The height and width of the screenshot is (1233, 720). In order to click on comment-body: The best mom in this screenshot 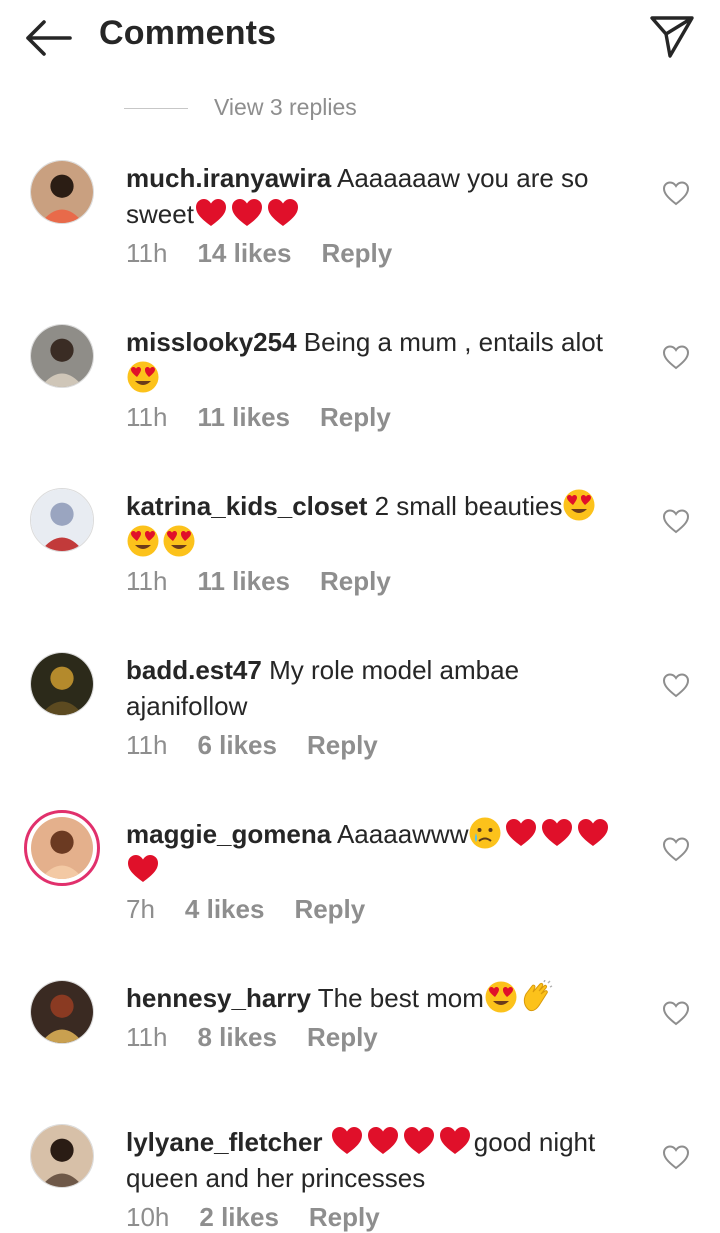, I will do `click(400, 998)`.